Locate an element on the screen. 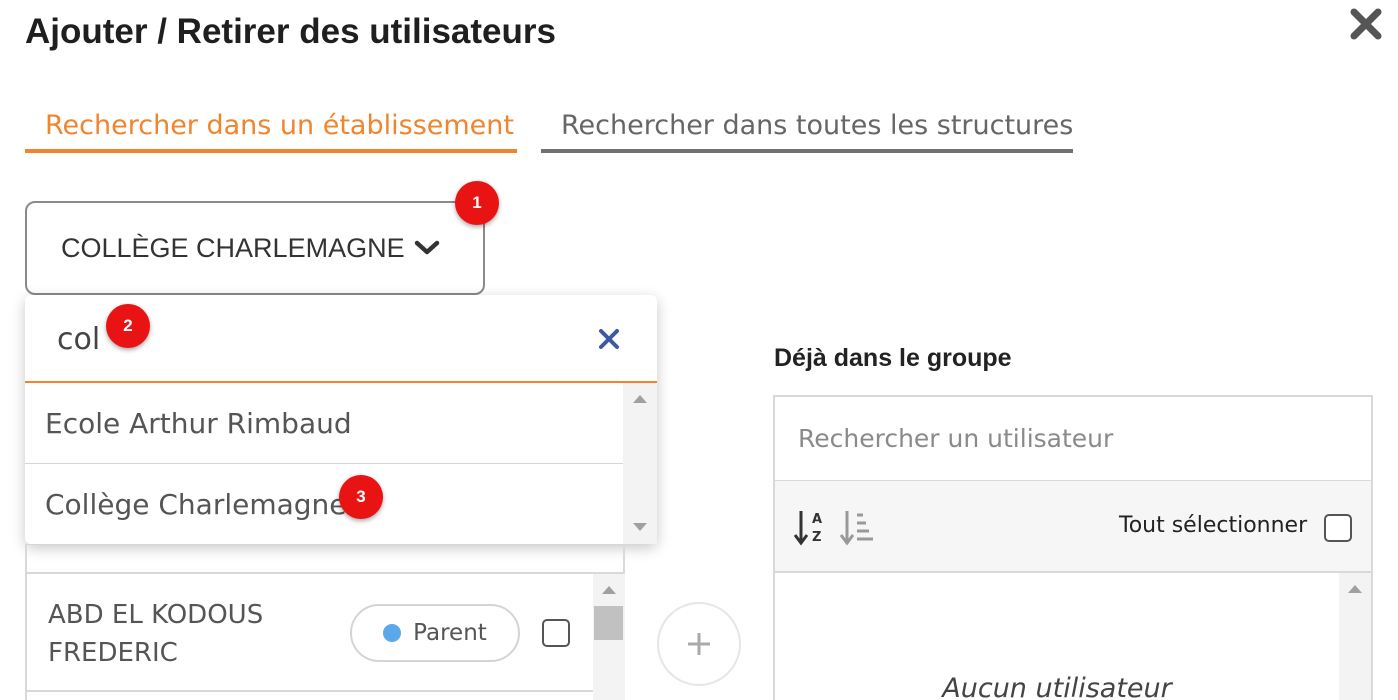 This screenshot has width=1398, height=700. step-badge: 3 is located at coordinates (361, 497).